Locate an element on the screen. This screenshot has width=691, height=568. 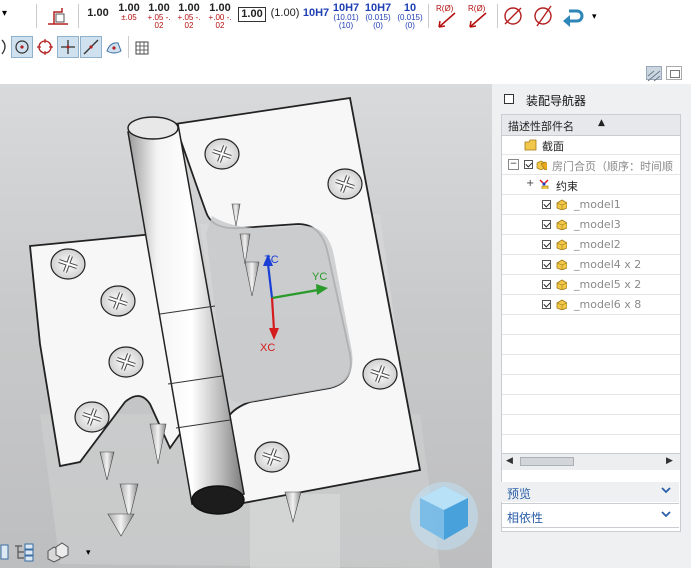
navigator-pin-icon is located at coordinates (509, 99).